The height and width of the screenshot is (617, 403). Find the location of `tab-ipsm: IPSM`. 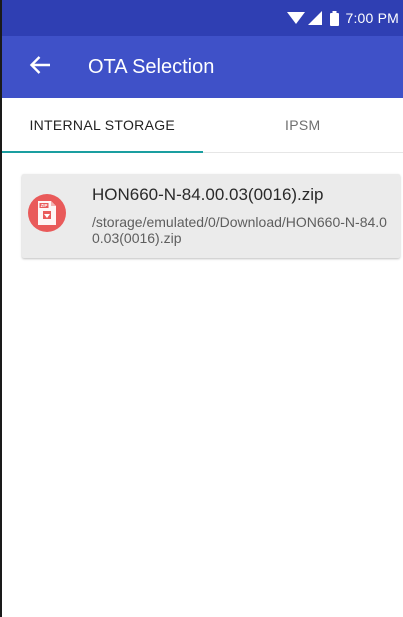

tab-ipsm: IPSM is located at coordinates (303, 125).